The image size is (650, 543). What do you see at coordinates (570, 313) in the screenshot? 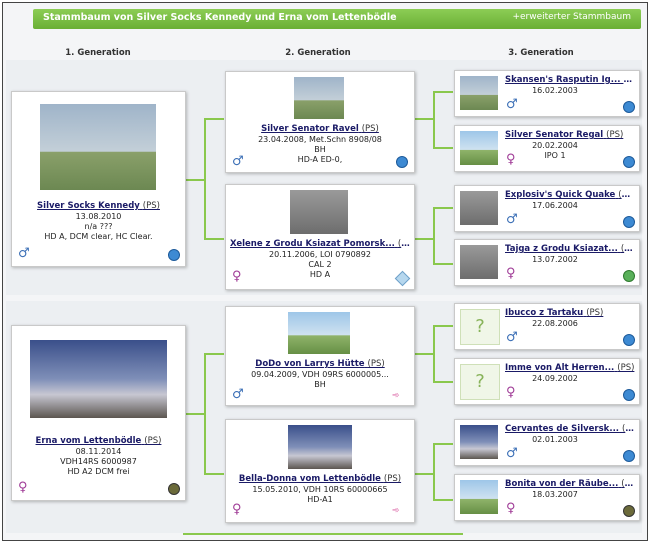
I see `dog-name-link: Ibucco z Tartaku (PS)` at bounding box center [570, 313].